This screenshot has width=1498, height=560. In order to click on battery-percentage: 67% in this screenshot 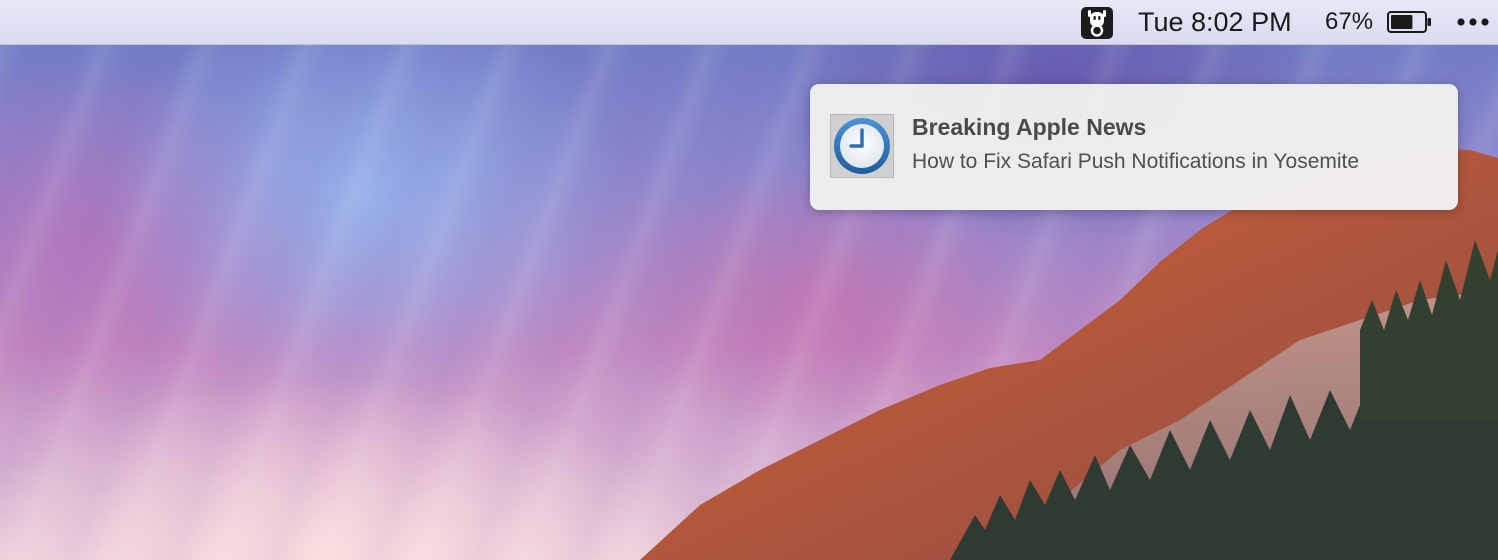, I will do `click(1349, 22)`.